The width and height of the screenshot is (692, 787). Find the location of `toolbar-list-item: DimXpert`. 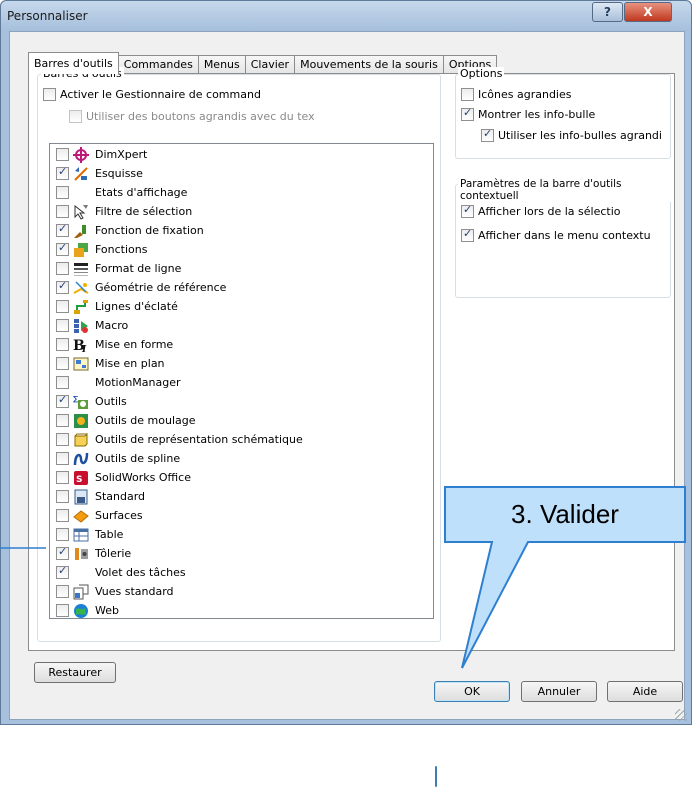

toolbar-list-item: DimXpert is located at coordinates (101, 154).